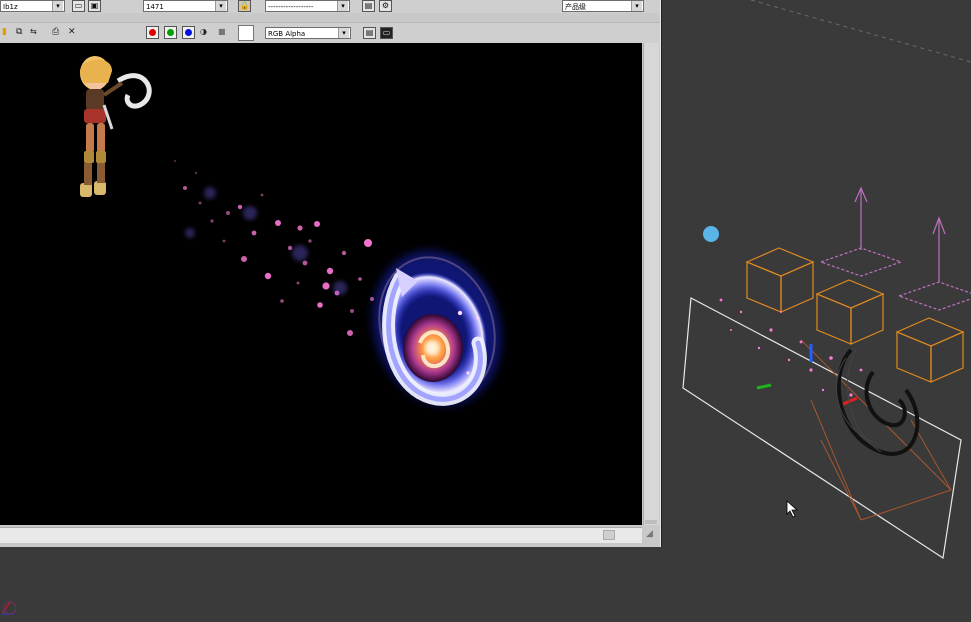 The image size is (971, 622). Describe the element at coordinates (603, 6) in the screenshot. I see `renderer-dropdown: 产品级 ▾` at that location.